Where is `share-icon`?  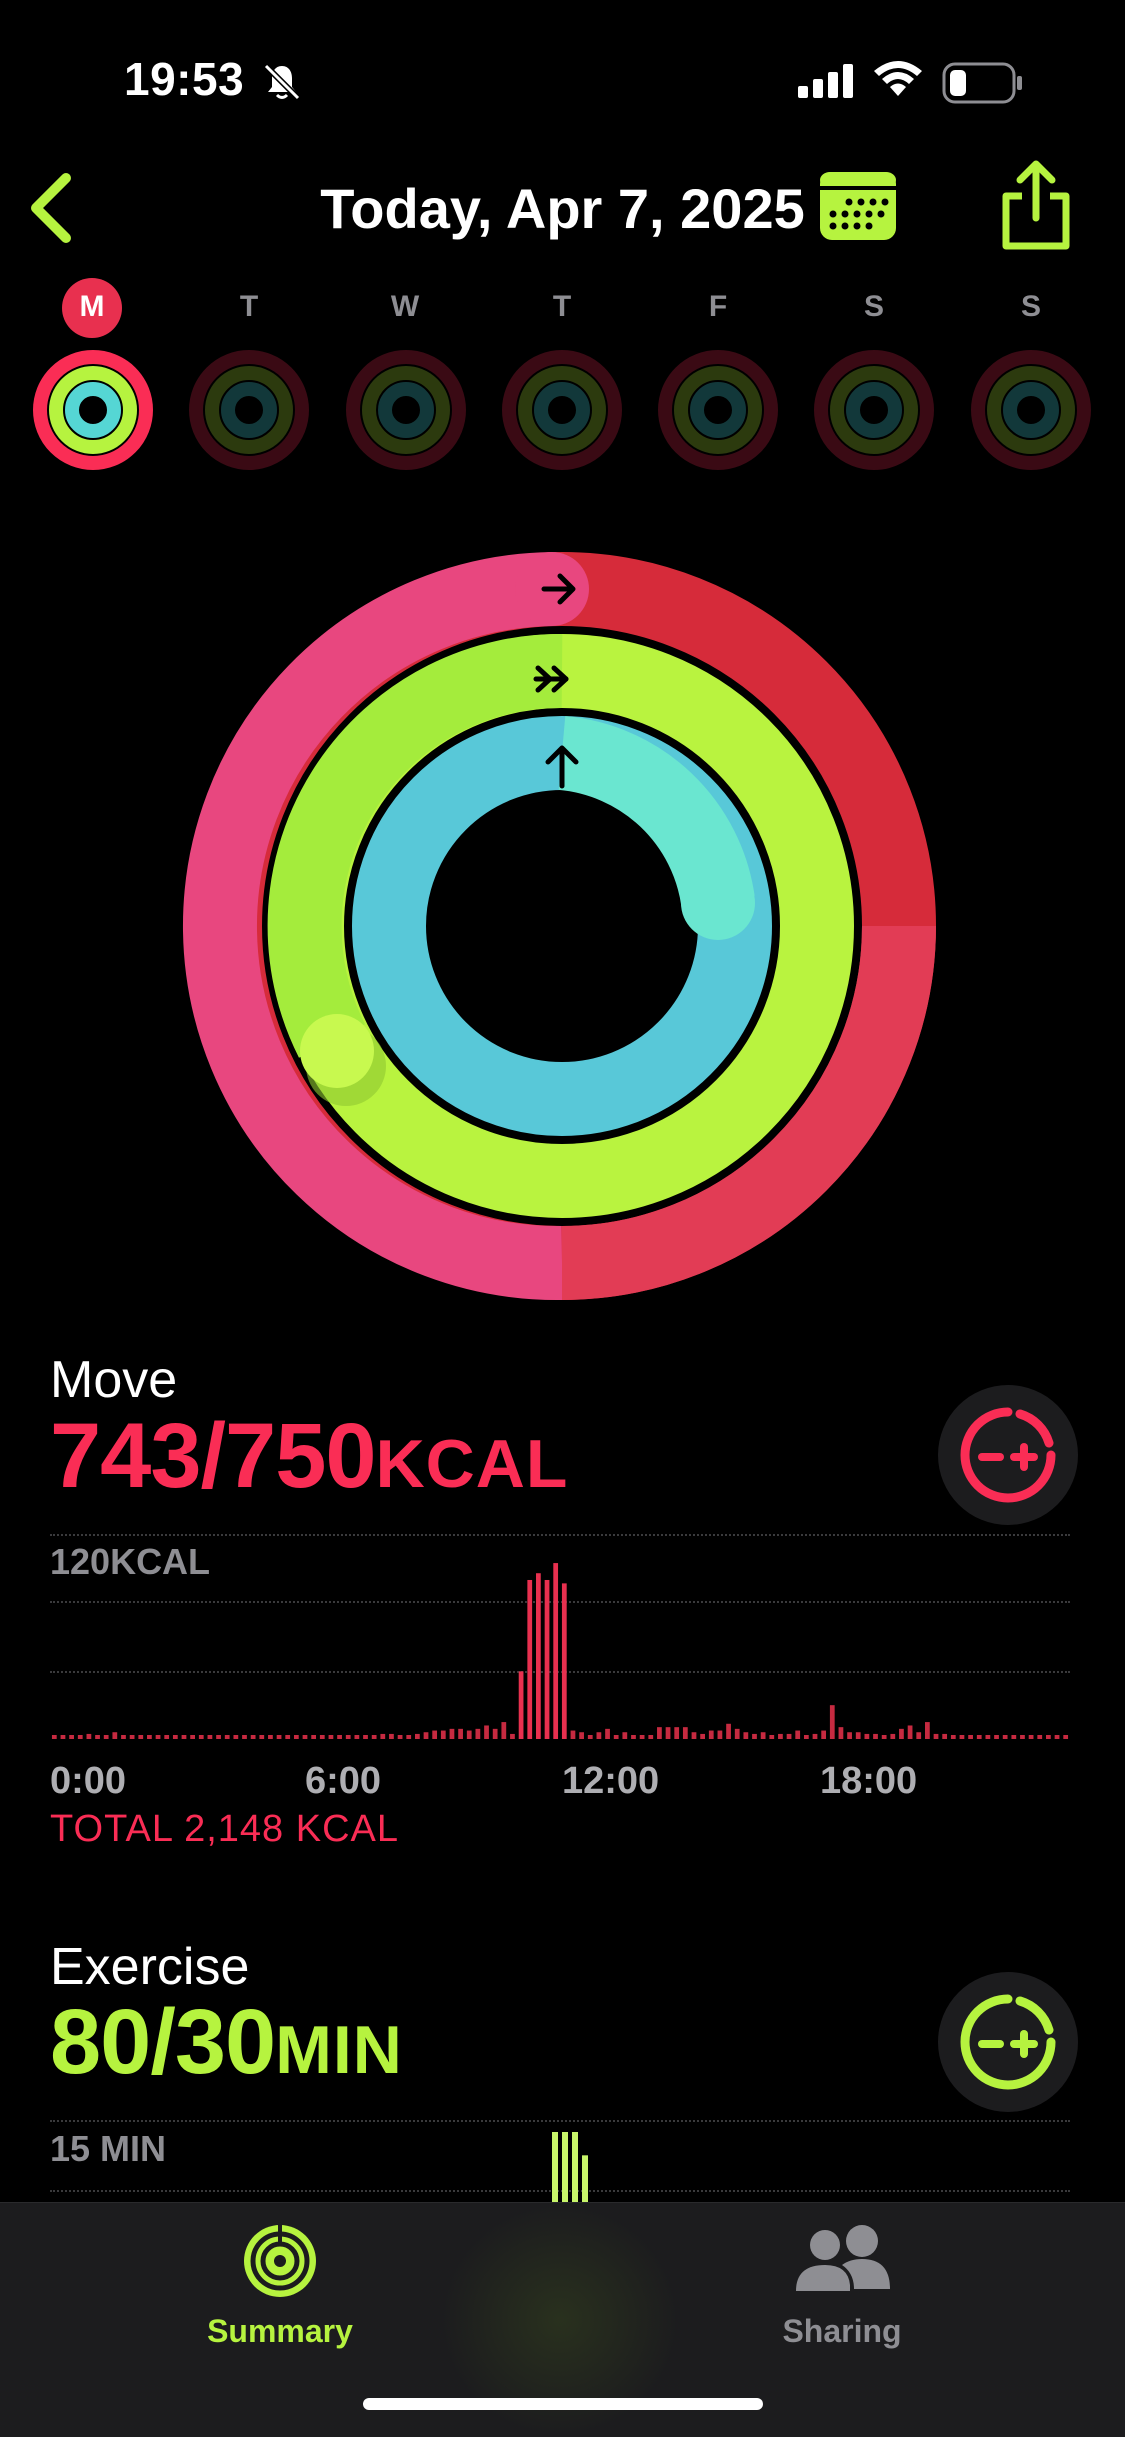 share-icon is located at coordinates (1036, 205).